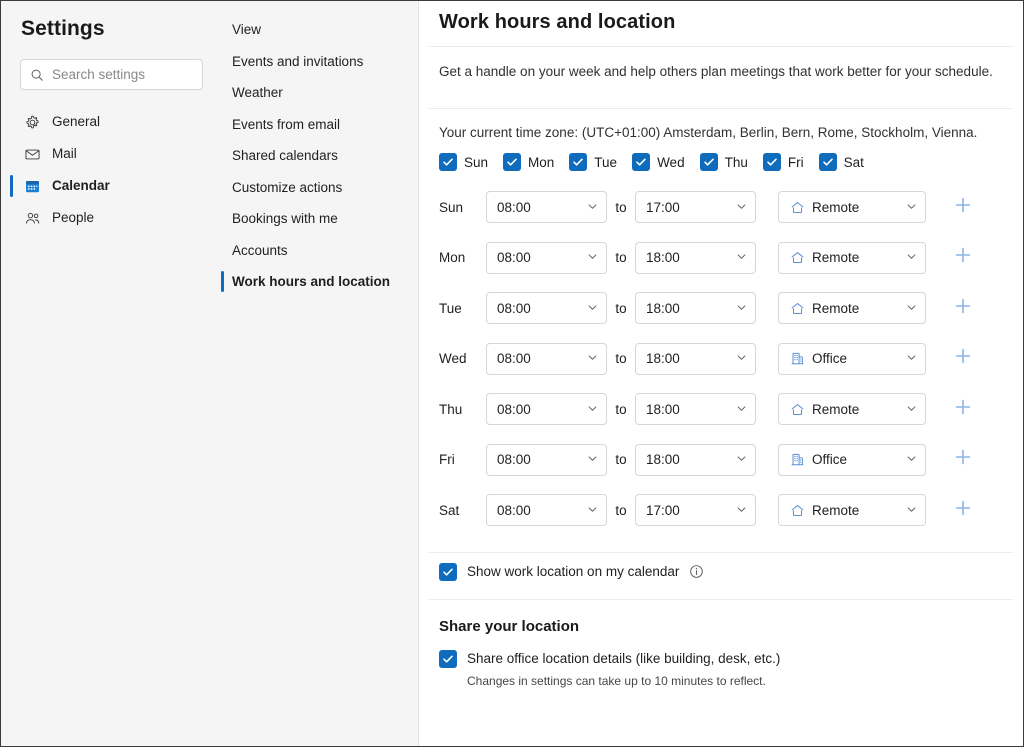  Describe the element at coordinates (695, 358) in the screenshot. I see `end-time-select-wed: 18:00` at that location.